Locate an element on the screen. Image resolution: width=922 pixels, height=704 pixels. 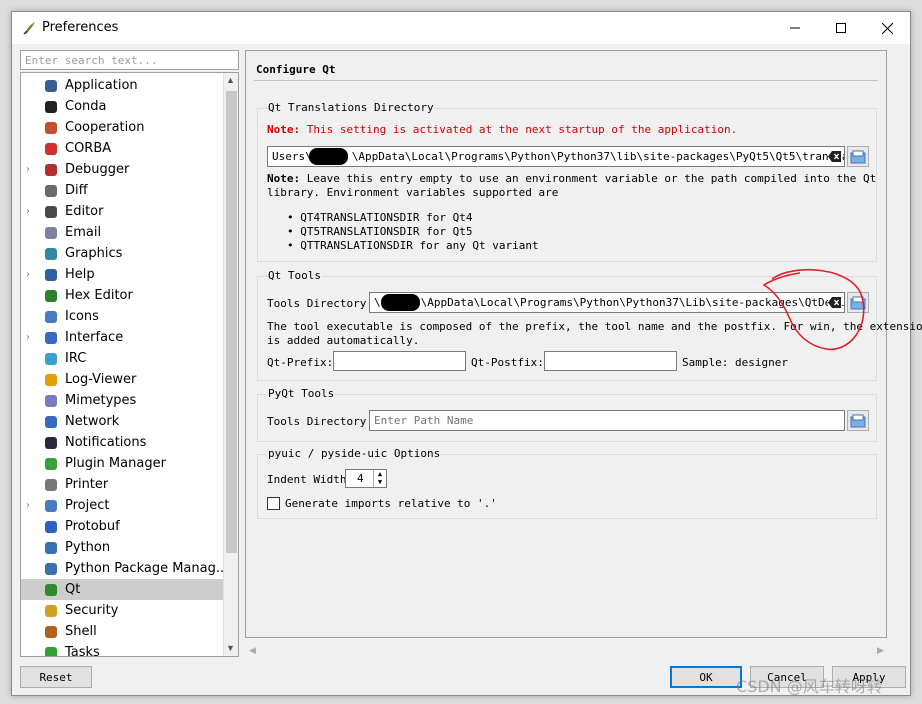
scroll-up-icon: ▲ is located at coordinates (230, 80).